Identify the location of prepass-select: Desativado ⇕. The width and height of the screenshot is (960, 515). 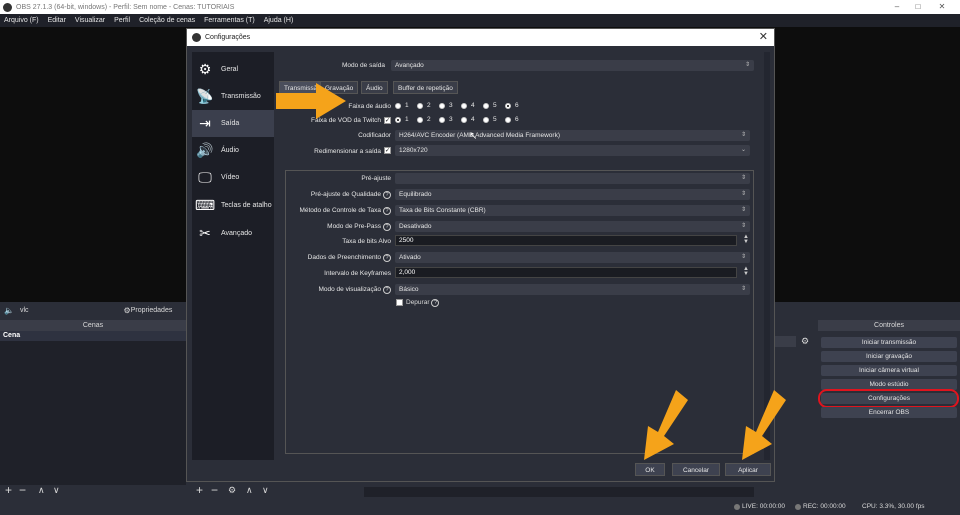
(572, 226).